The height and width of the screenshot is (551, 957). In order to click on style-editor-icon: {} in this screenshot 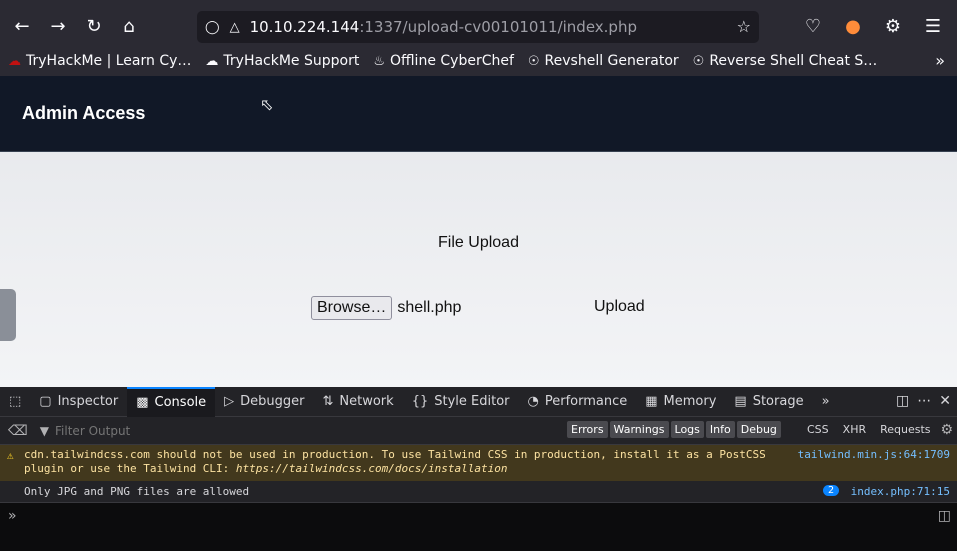, I will do `click(420, 401)`.